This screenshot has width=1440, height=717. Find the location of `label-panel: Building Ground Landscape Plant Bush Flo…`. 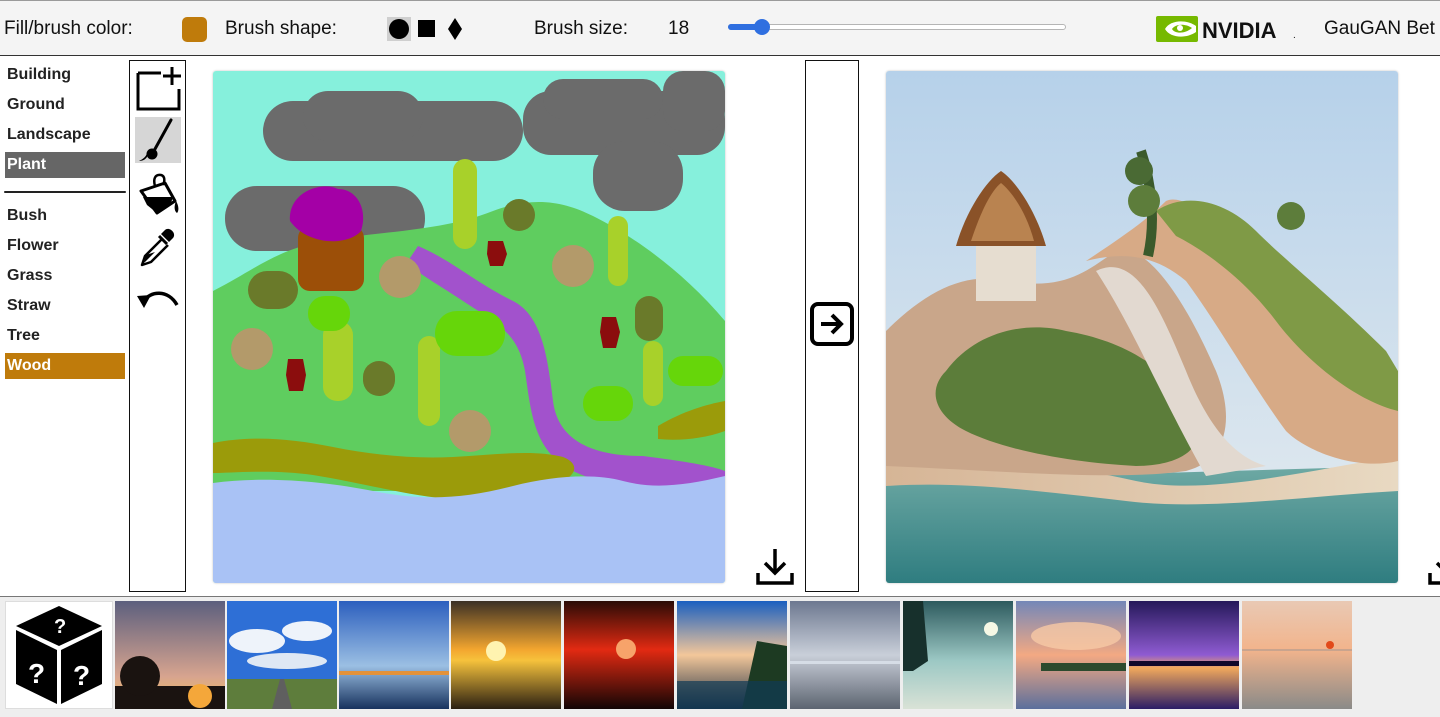

label-panel: Building Ground Landscape Plant Bush Flo… is located at coordinates (64, 326).